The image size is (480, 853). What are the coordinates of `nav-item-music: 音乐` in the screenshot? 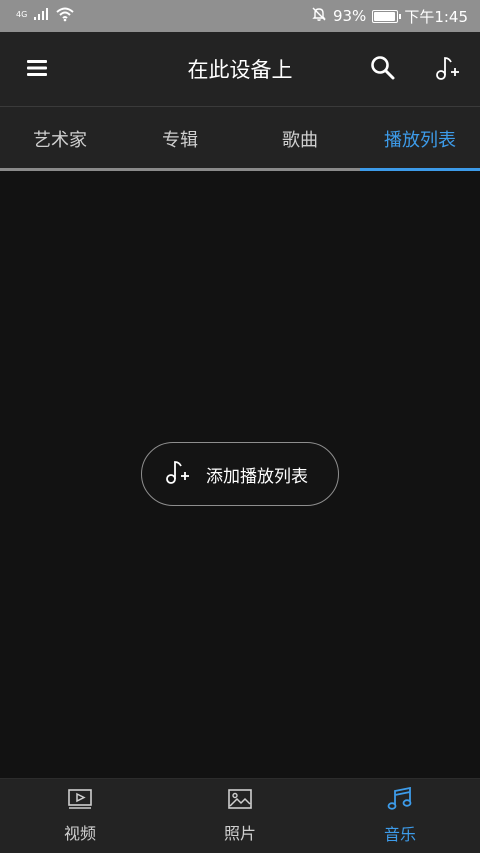 It's located at (400, 816).